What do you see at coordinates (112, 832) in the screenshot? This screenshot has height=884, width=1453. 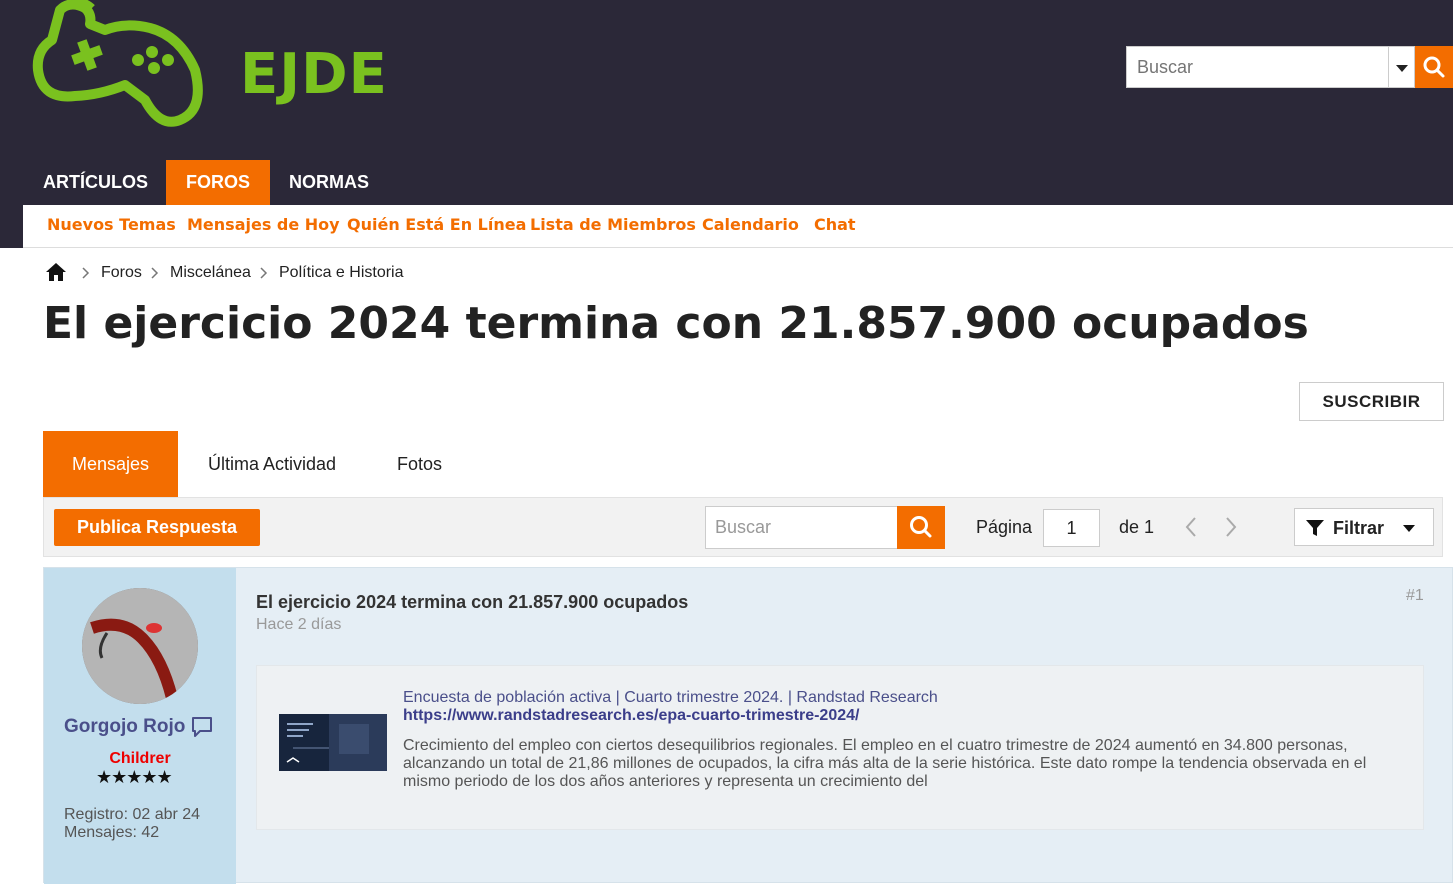 I see `author-message-count: Mensajes: 42` at bounding box center [112, 832].